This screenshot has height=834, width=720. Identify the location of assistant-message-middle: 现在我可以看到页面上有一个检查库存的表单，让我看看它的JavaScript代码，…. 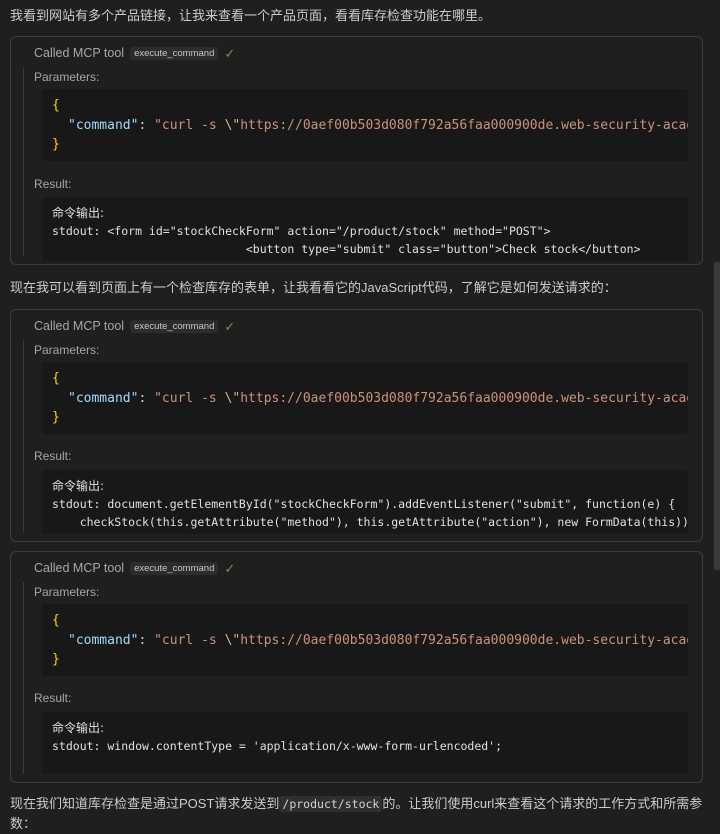
(313, 287).